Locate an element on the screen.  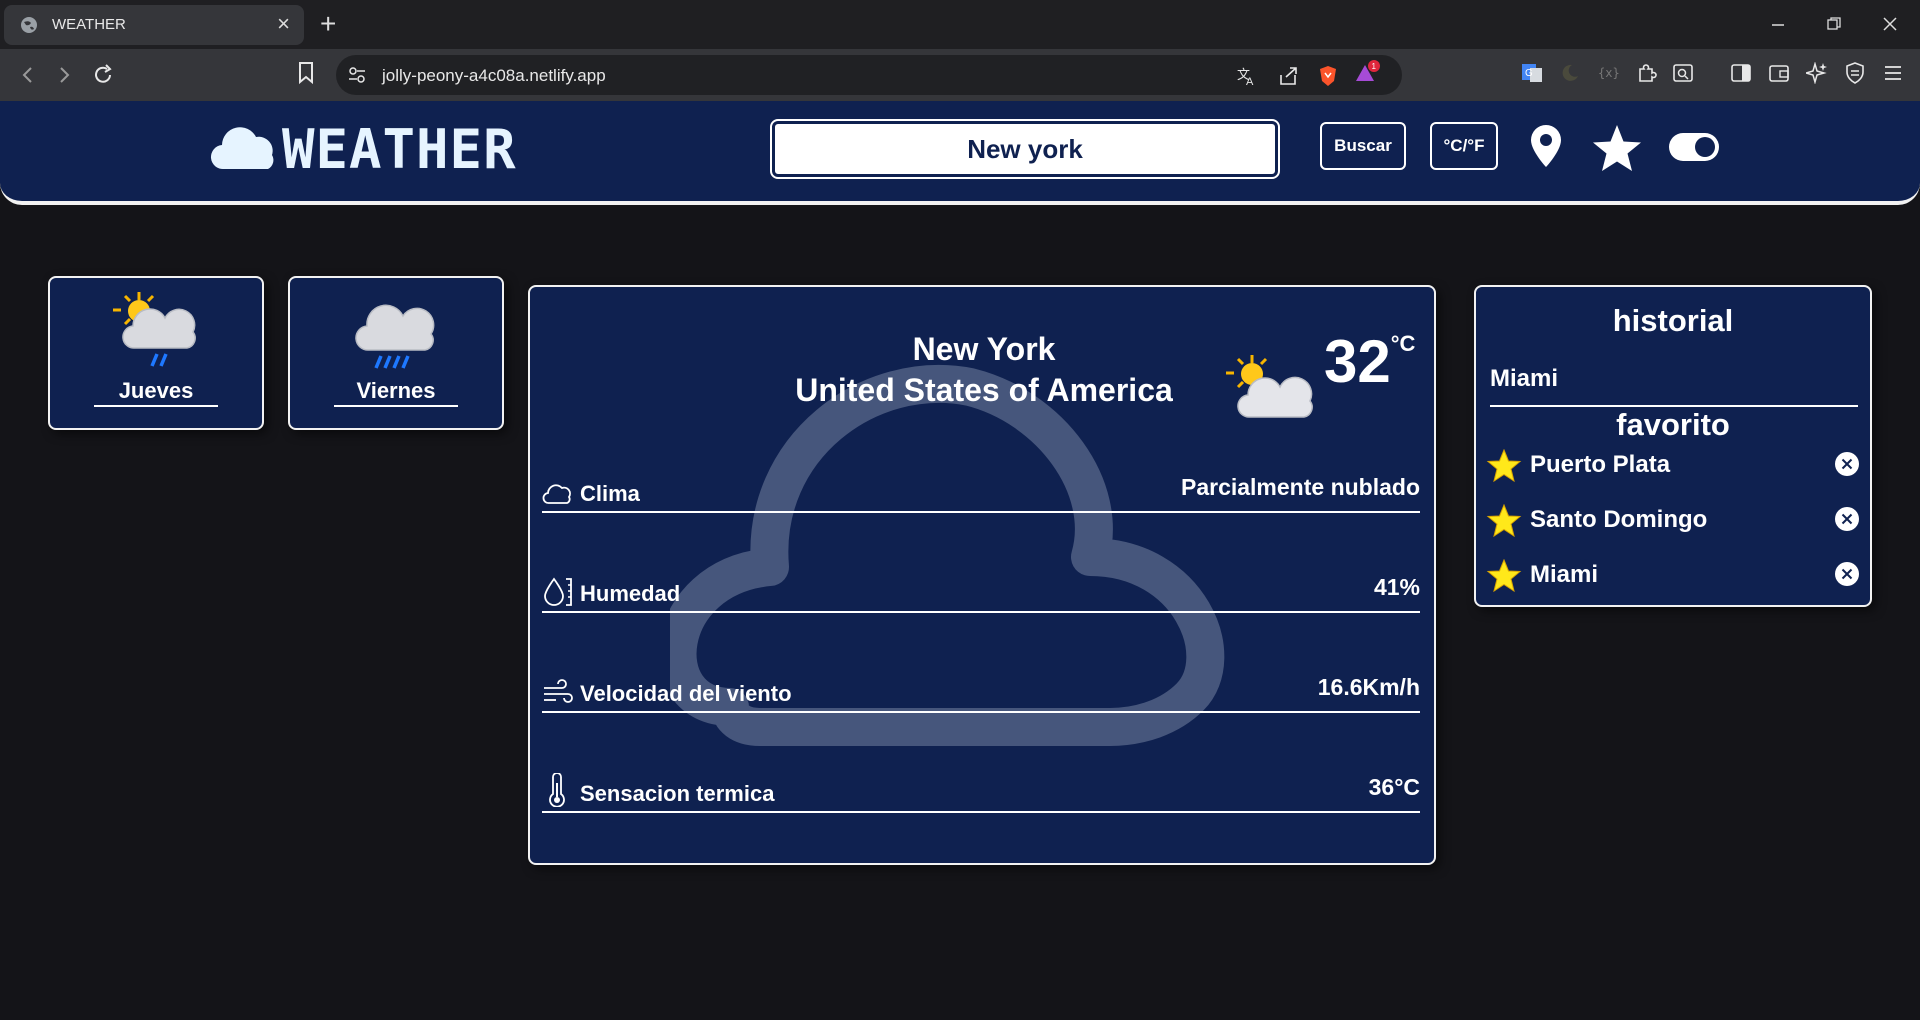
row-value: 41% is located at coordinates (1396, 587).